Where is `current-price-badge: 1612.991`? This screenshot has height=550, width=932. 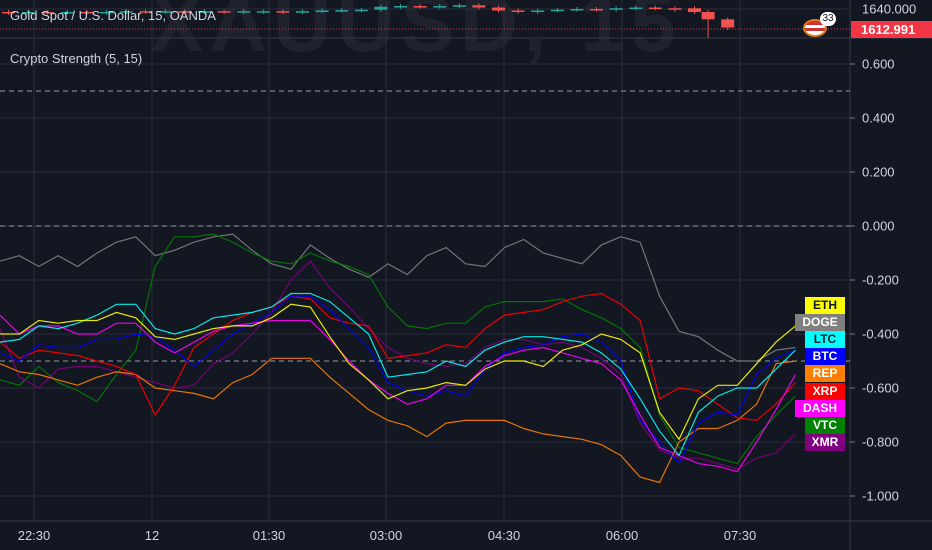
current-price-badge: 1612.991 is located at coordinates (891, 29).